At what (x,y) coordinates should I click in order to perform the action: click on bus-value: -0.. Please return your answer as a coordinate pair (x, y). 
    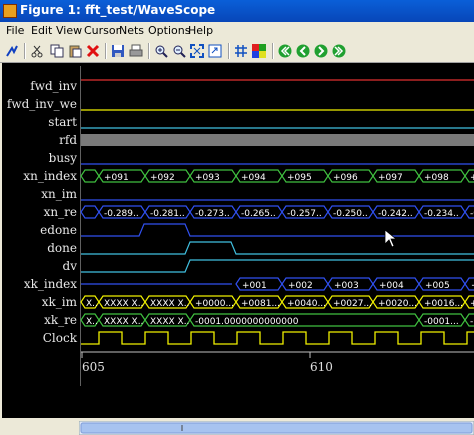
    Looking at the image, I should click on (472, 214).